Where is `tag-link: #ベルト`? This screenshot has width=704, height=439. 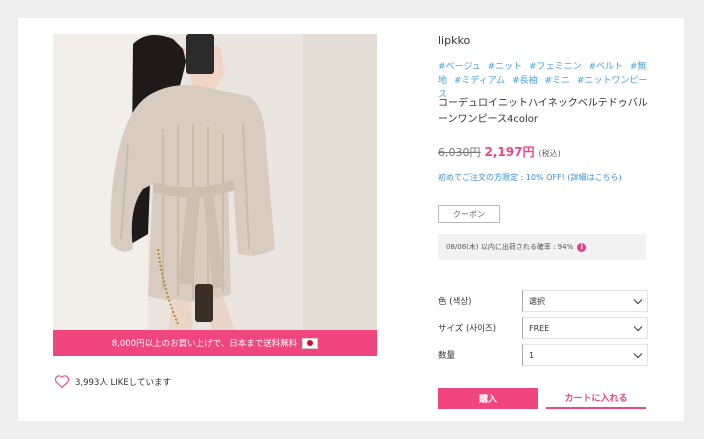 tag-link: #ベルト is located at coordinates (605, 67).